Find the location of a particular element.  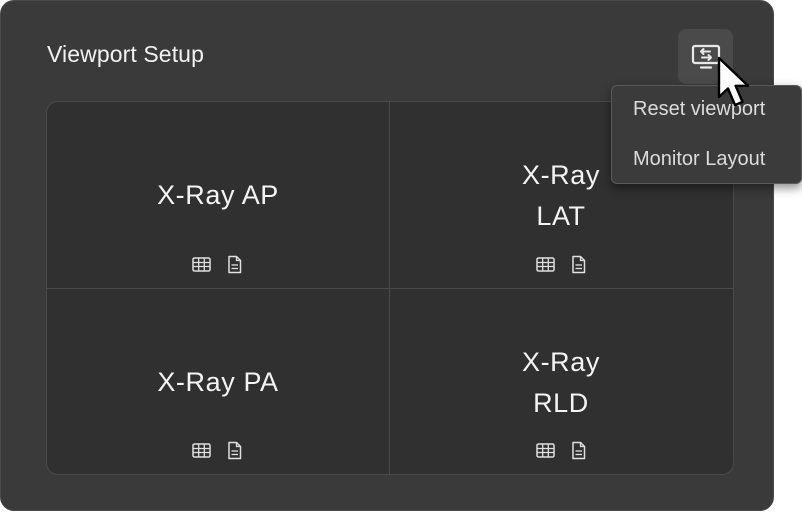

viewport-label: X-Ray LAT is located at coordinates (560, 195).